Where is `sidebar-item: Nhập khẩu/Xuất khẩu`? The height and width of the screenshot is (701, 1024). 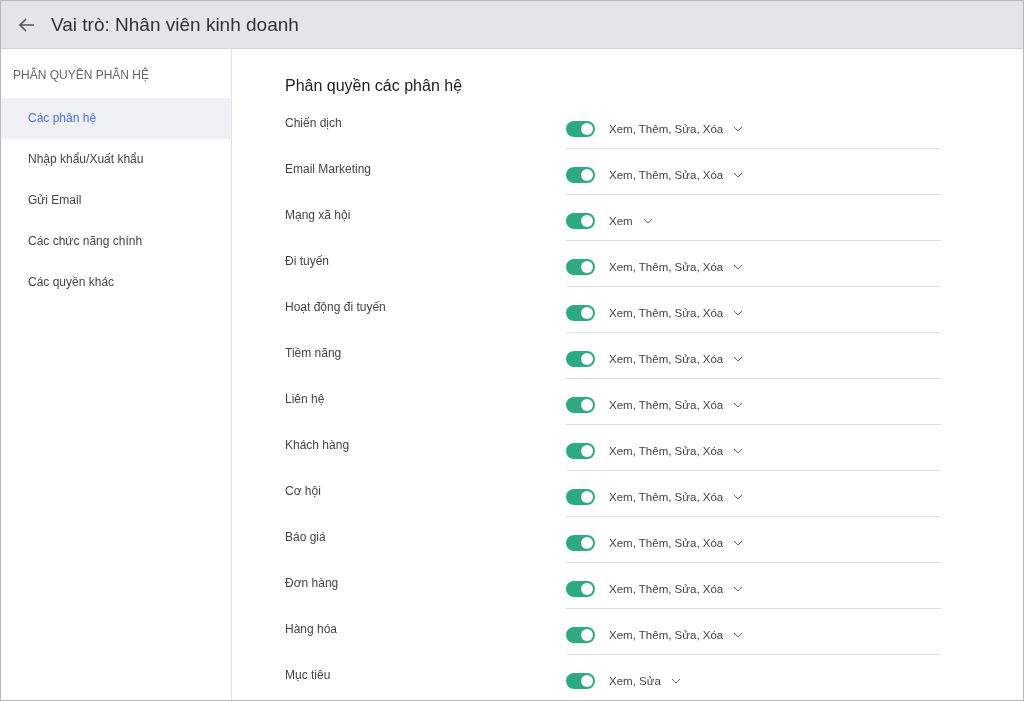 sidebar-item: Nhập khẩu/Xuất khẩu is located at coordinates (116, 159).